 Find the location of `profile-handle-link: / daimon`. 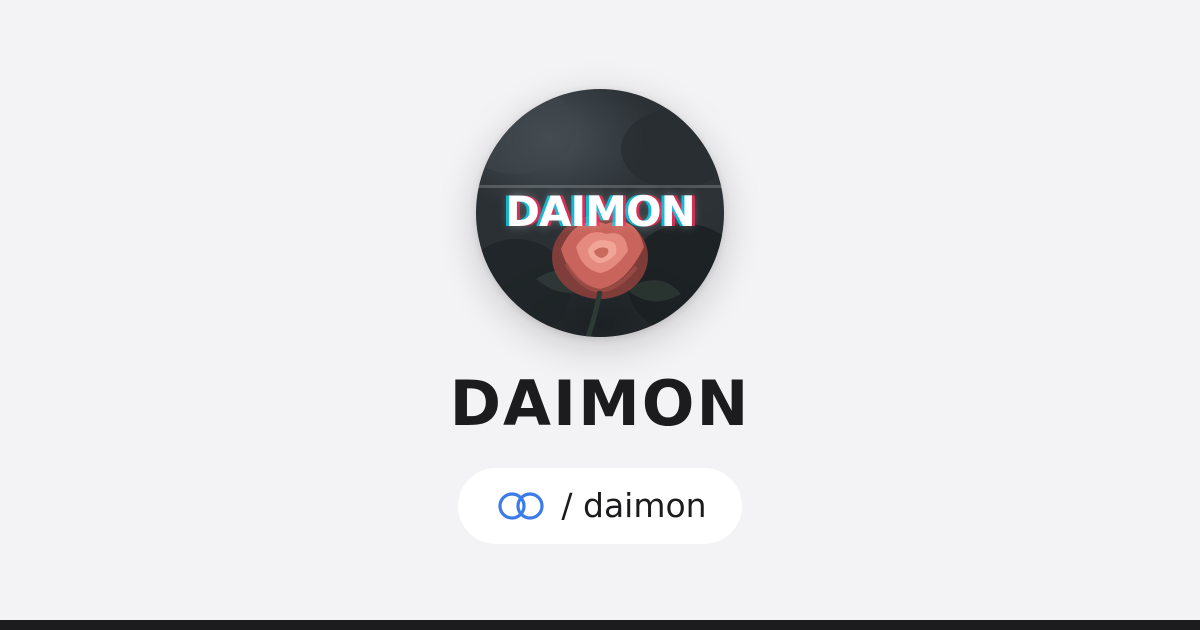

profile-handle-link: / daimon is located at coordinates (600, 506).